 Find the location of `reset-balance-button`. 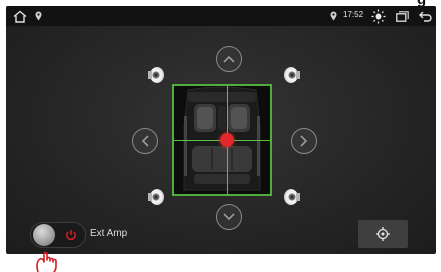

reset-balance-button is located at coordinates (383, 234).